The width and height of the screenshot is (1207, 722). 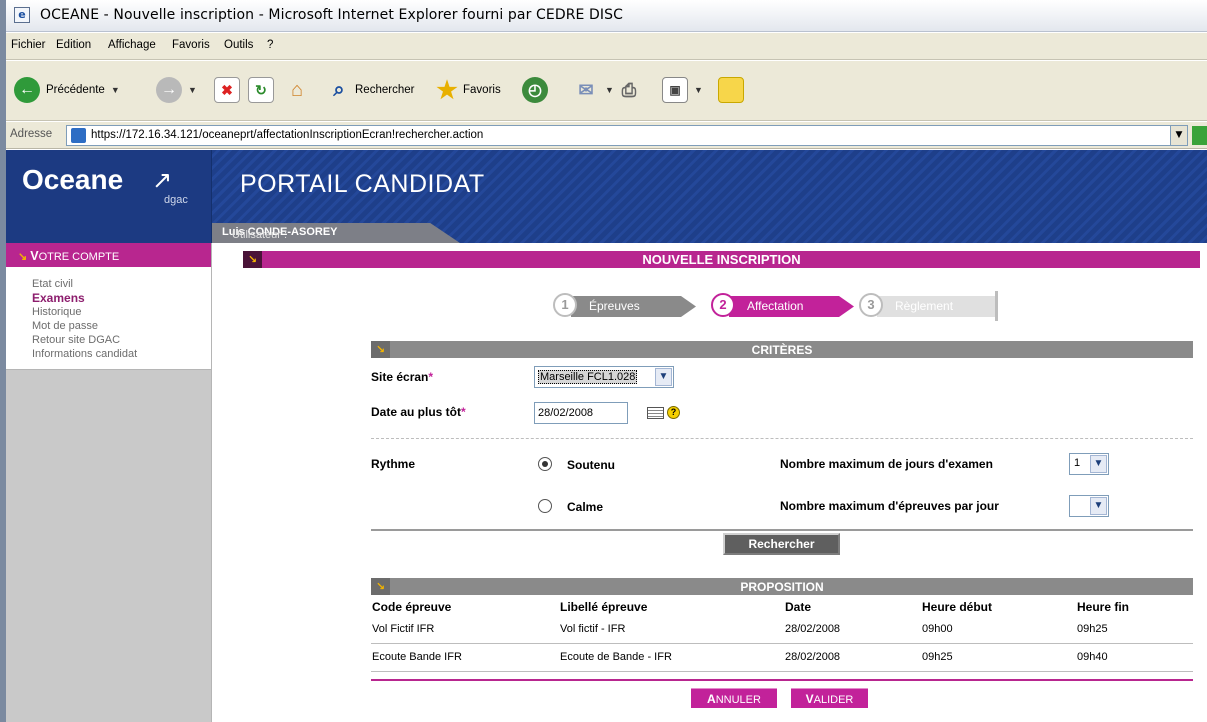 What do you see at coordinates (673, 412) in the screenshot?
I see `help-icon: ?` at bounding box center [673, 412].